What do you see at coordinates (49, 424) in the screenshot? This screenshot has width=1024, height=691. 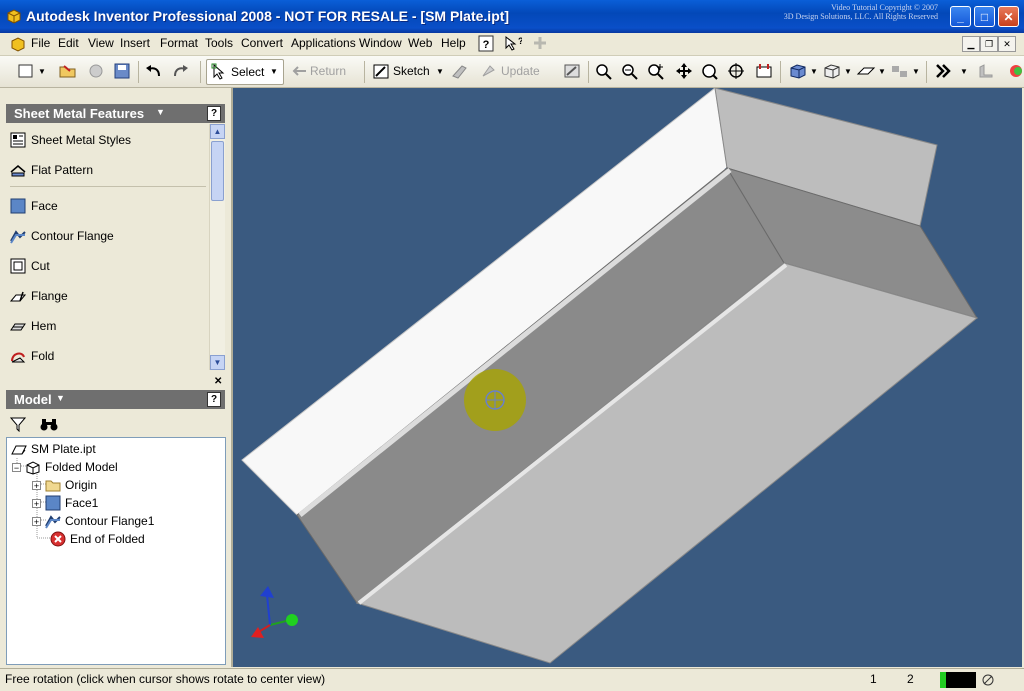 I see `find-binoculars-icon` at bounding box center [49, 424].